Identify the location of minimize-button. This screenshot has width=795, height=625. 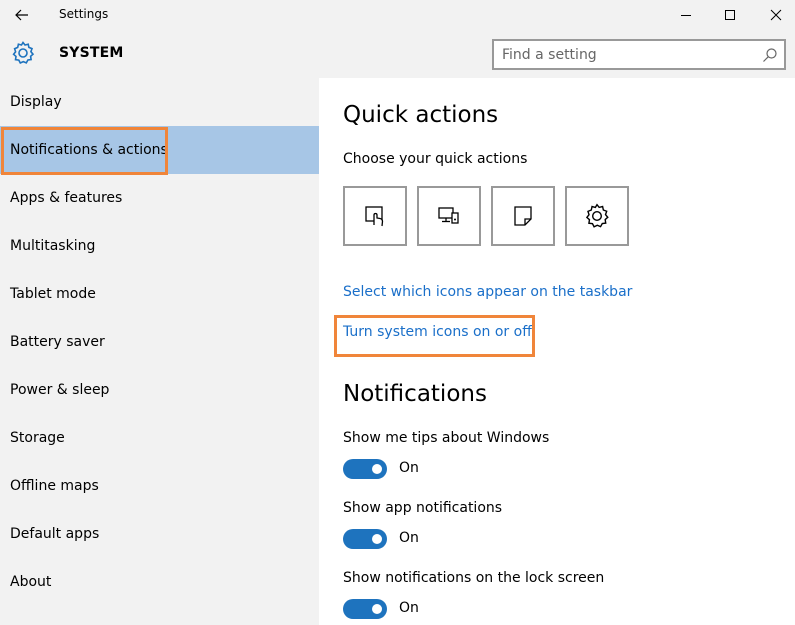
(686, 15).